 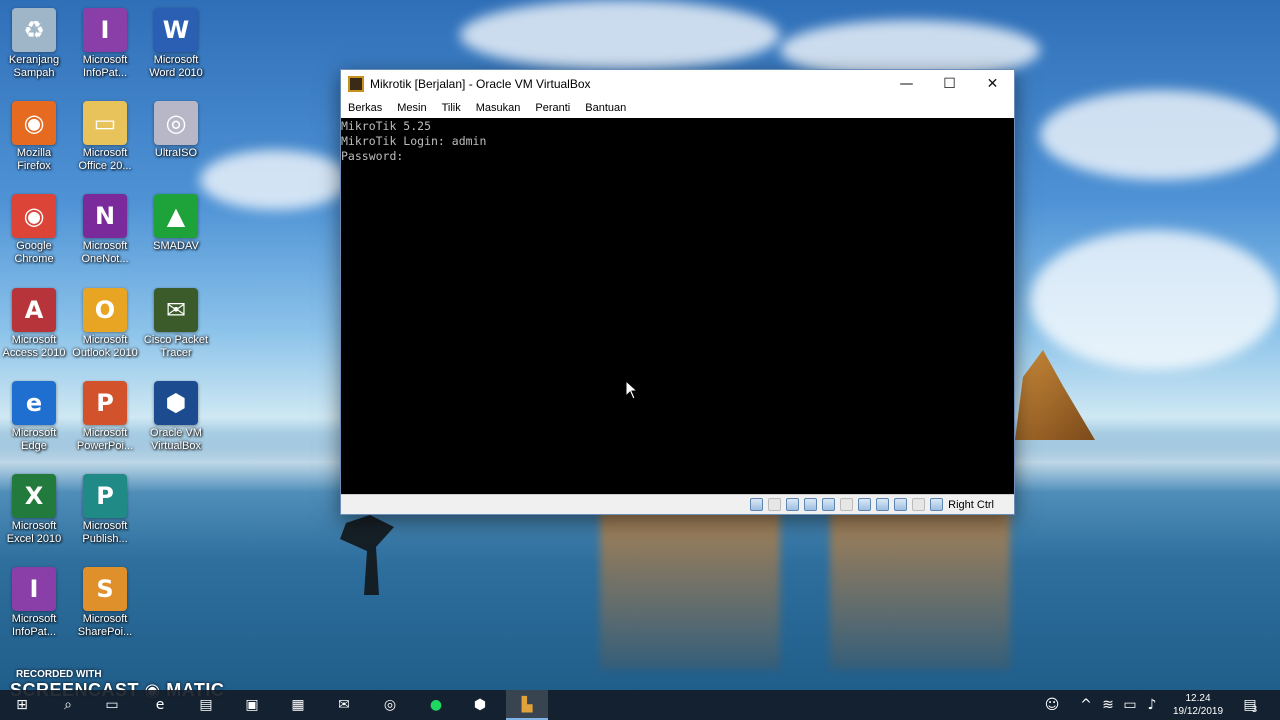 What do you see at coordinates (176, 346) in the screenshot?
I see `desktop-shortcut-label: Cisco Packet Tracer` at bounding box center [176, 346].